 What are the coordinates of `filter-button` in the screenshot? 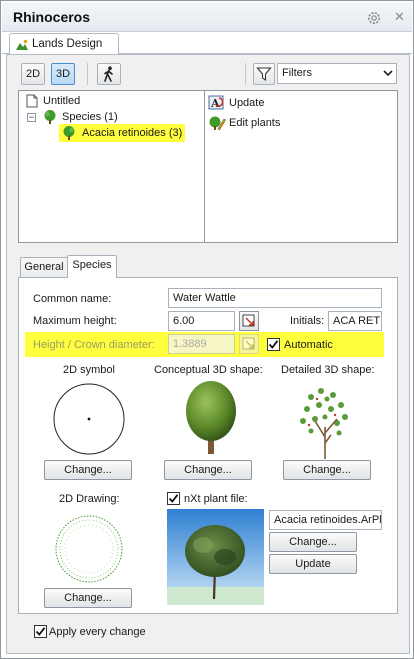 It's located at (264, 74).